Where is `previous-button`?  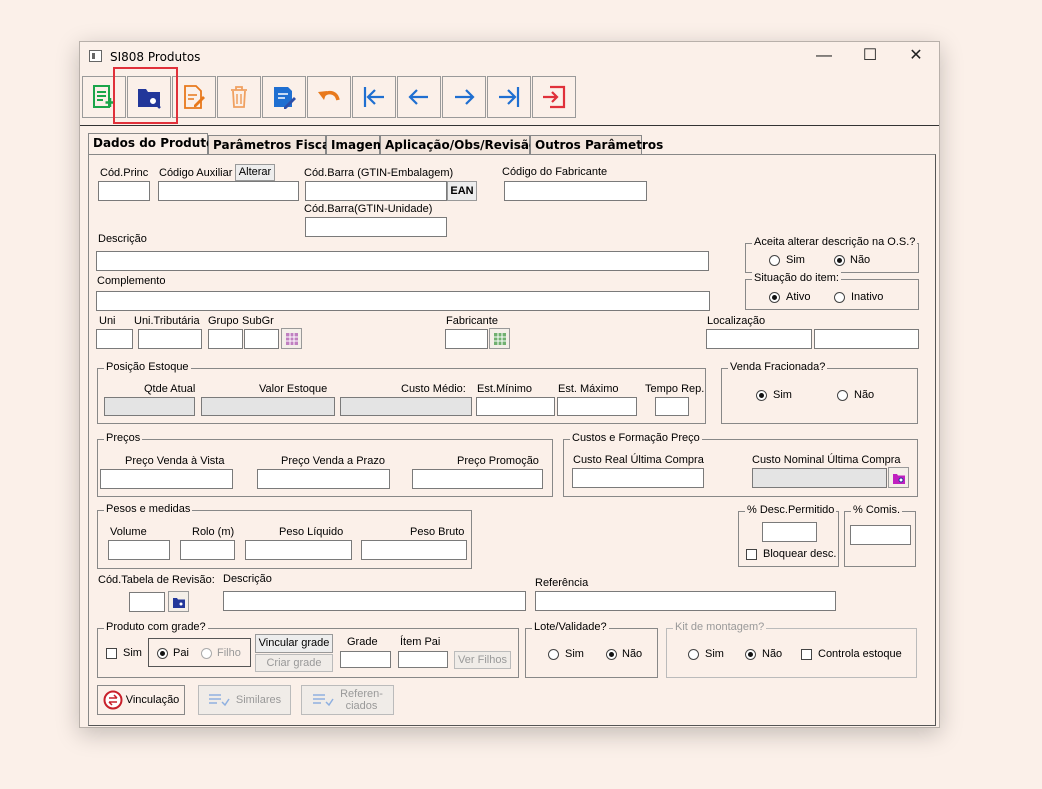
previous-button is located at coordinates (419, 97).